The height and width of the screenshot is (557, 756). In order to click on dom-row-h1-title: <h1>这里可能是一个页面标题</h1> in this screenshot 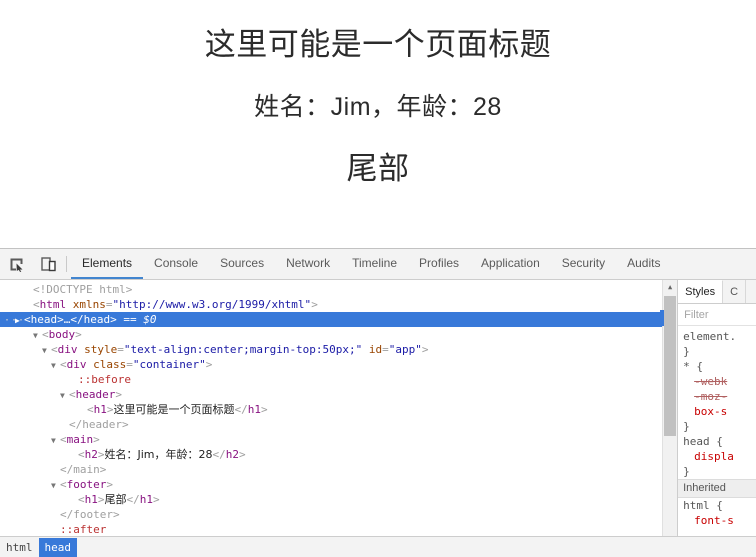, I will do `click(338, 409)`.